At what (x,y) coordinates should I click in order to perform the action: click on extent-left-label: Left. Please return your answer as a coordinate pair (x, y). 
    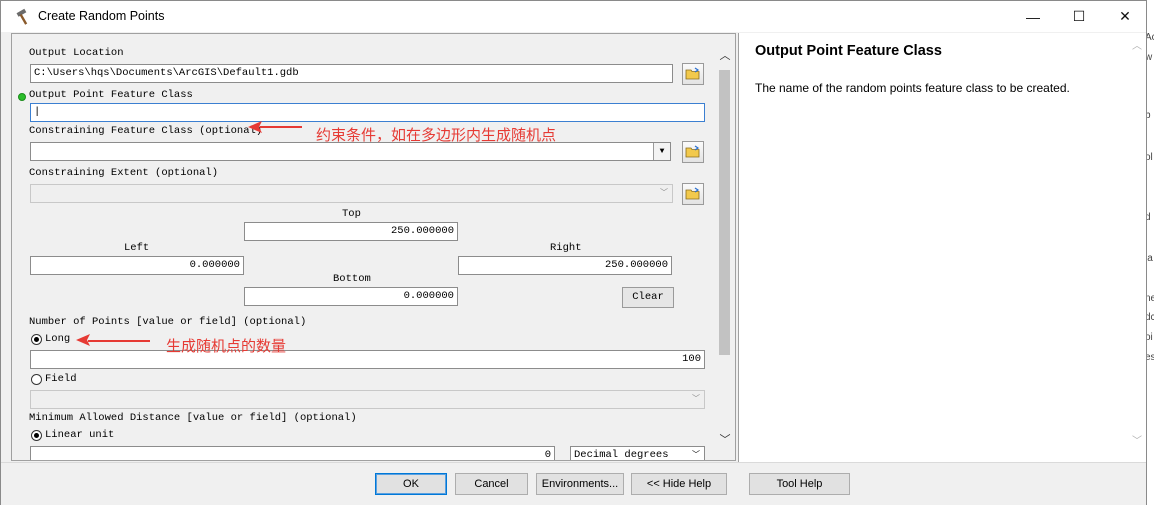
    Looking at the image, I should click on (137, 248).